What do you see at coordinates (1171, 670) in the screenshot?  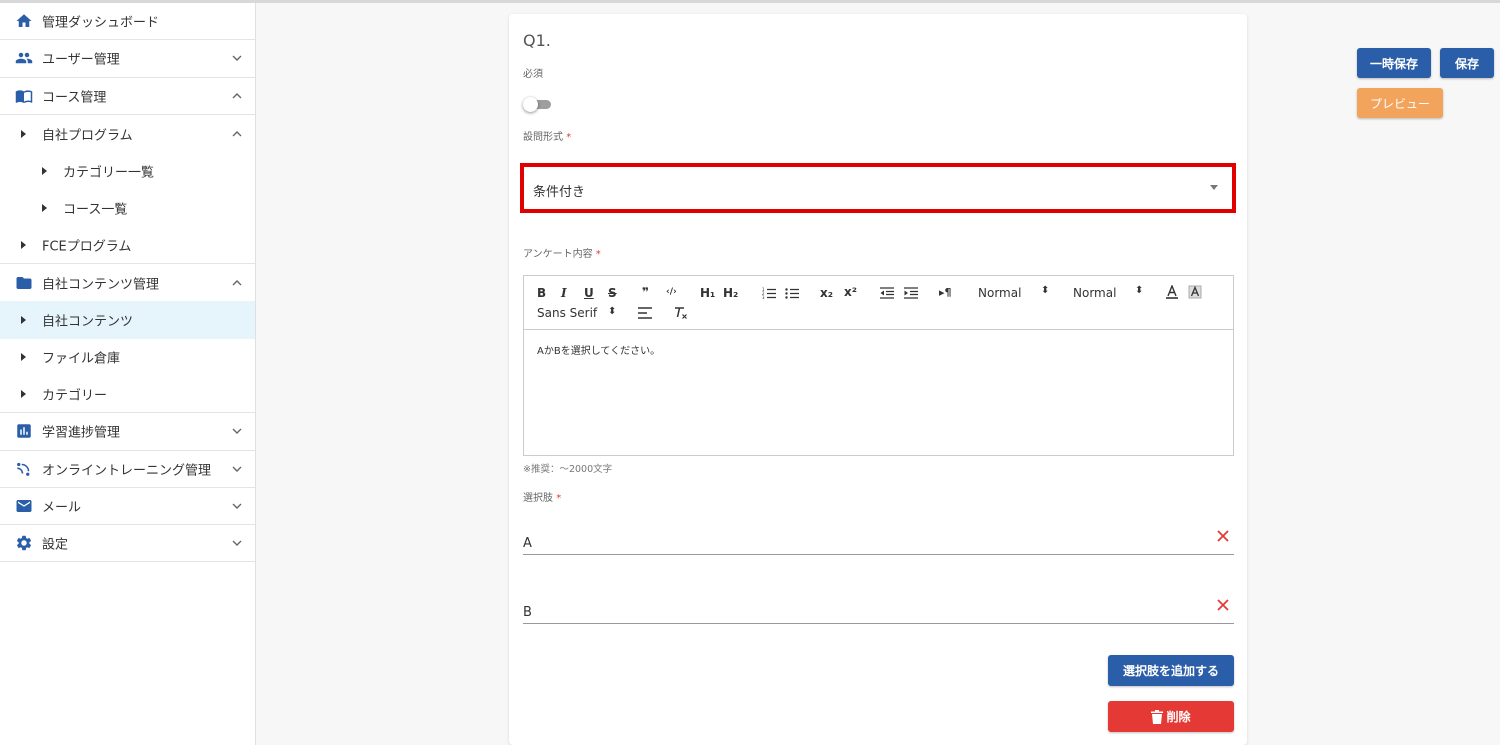 I see `add-choice-button: 選択肢を追加する` at bounding box center [1171, 670].